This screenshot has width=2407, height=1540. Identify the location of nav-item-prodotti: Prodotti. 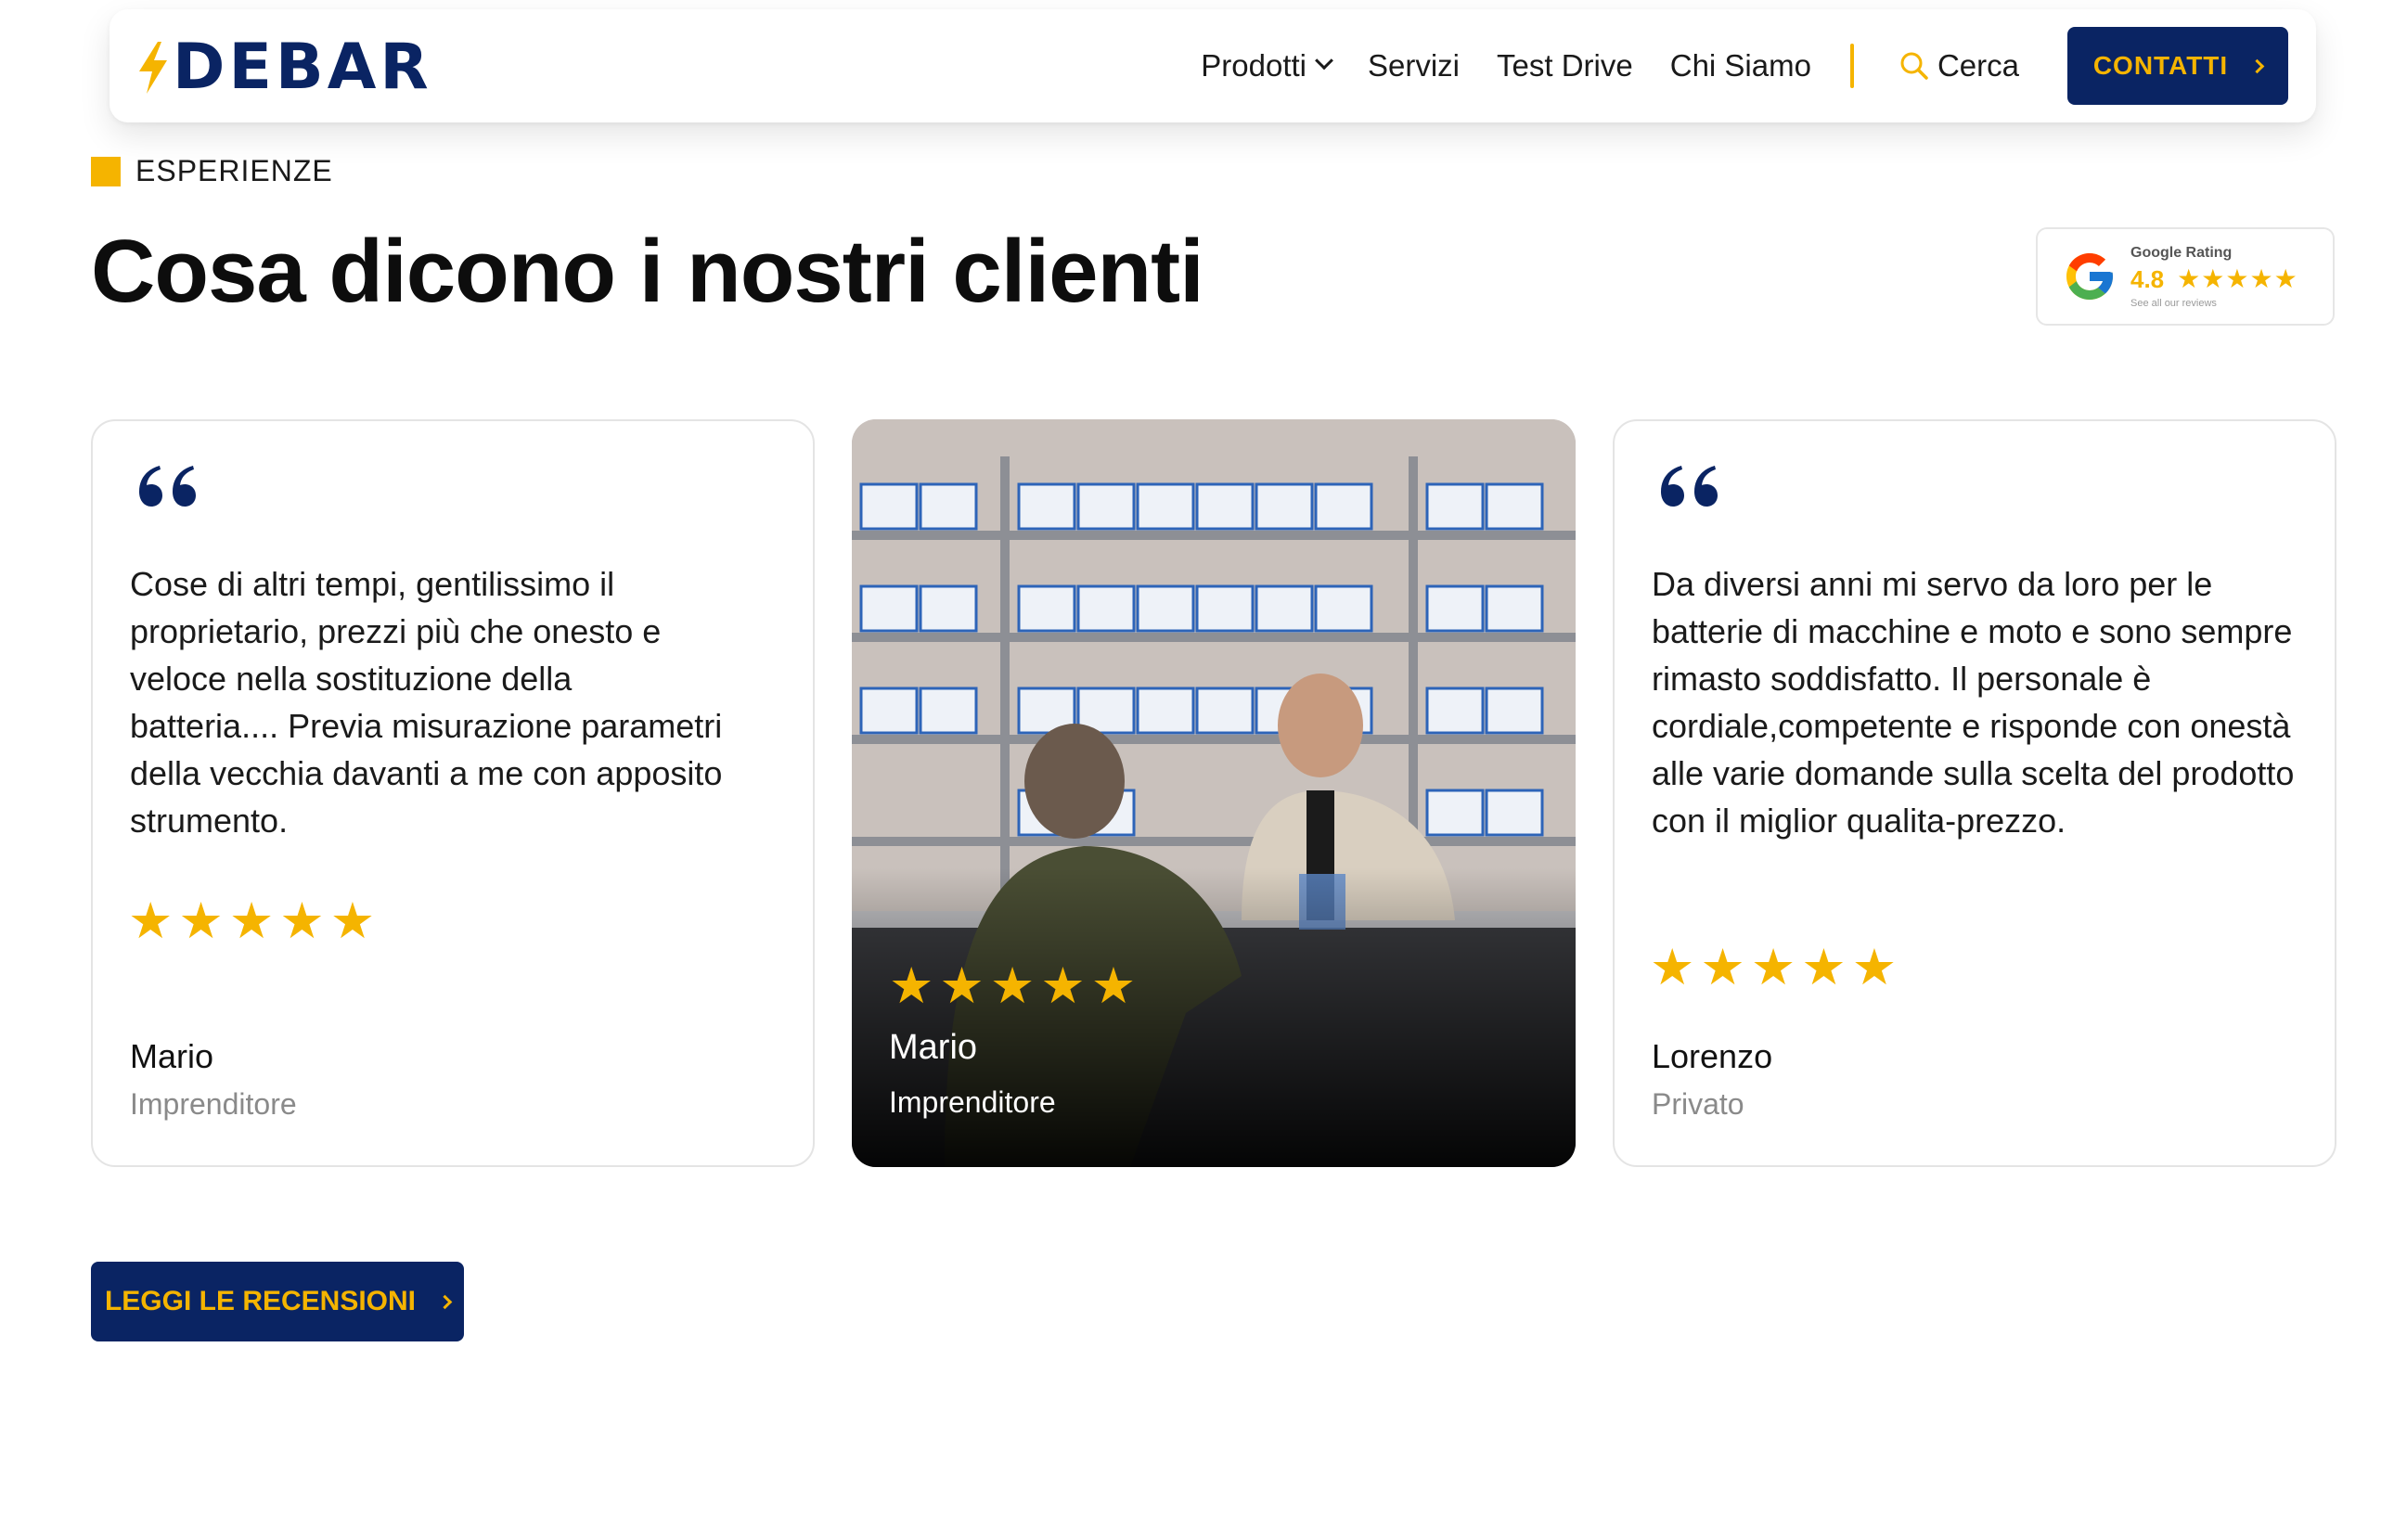
(1267, 65).